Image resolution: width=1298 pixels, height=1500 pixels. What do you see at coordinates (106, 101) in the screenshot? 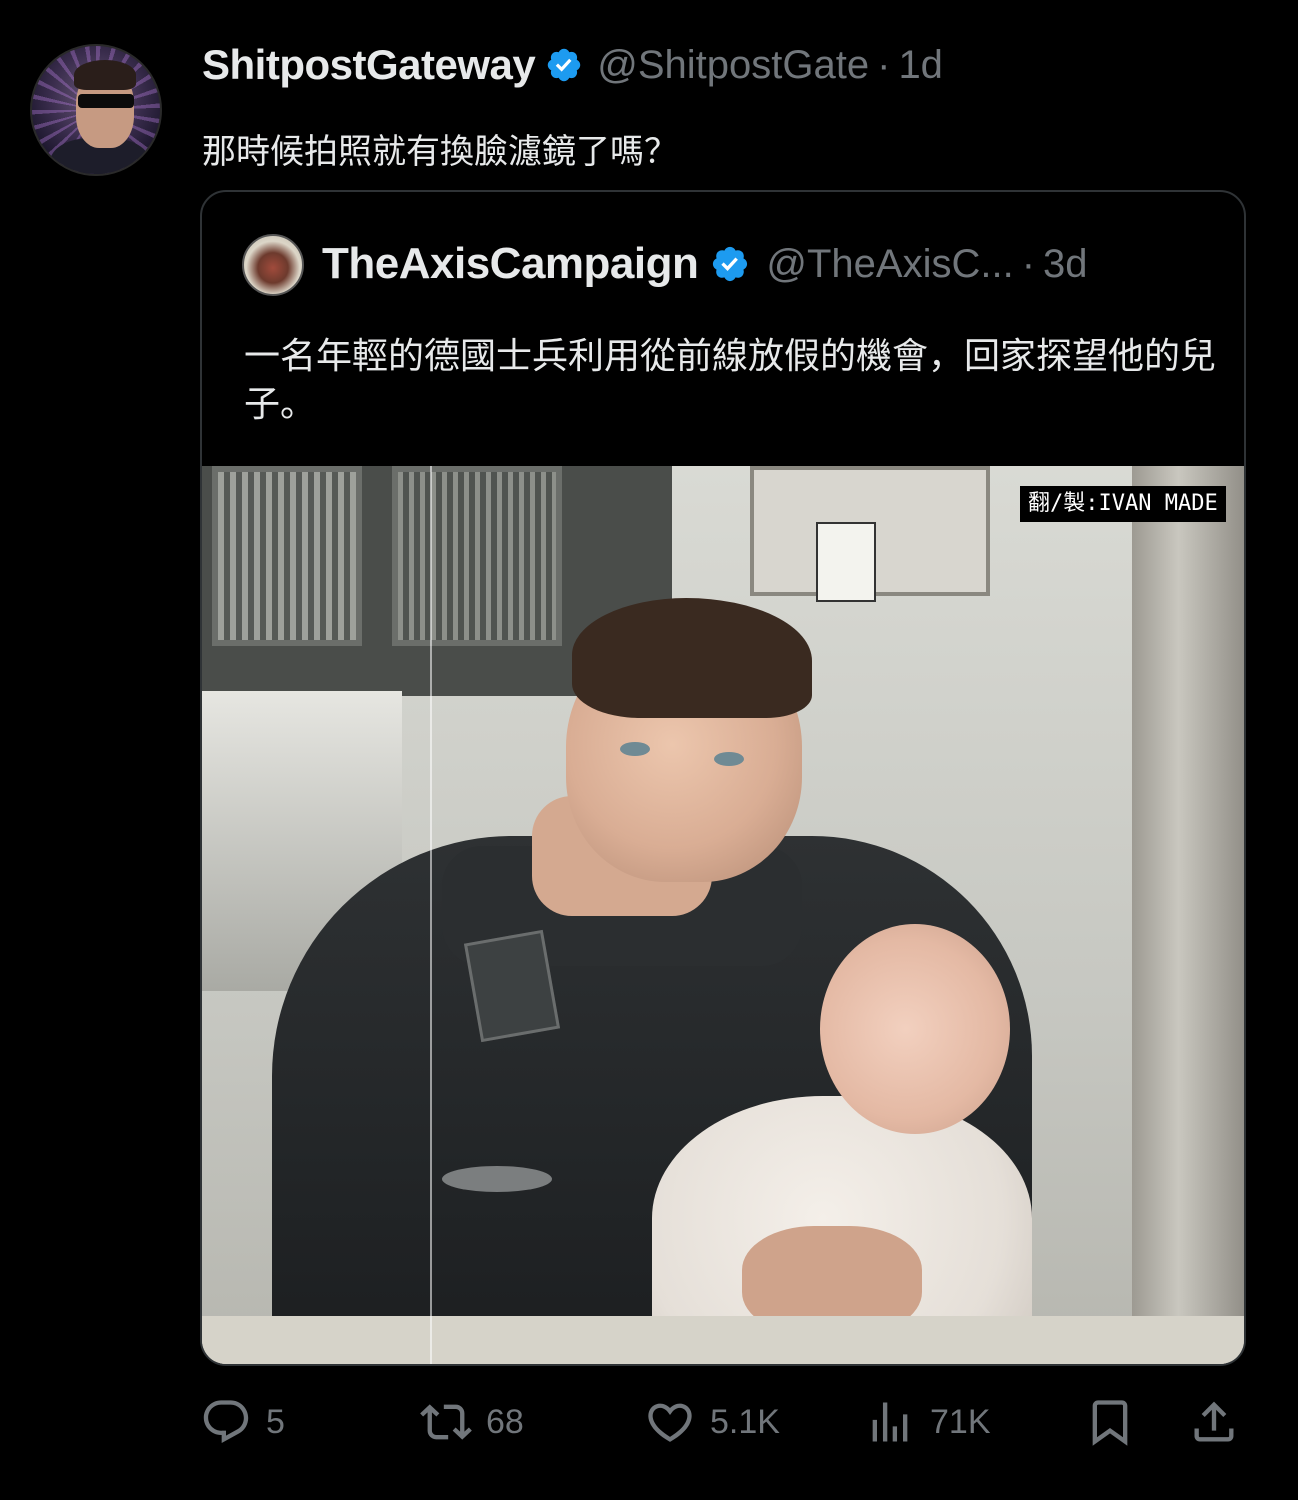
I see `avatar-sunglasses` at bounding box center [106, 101].